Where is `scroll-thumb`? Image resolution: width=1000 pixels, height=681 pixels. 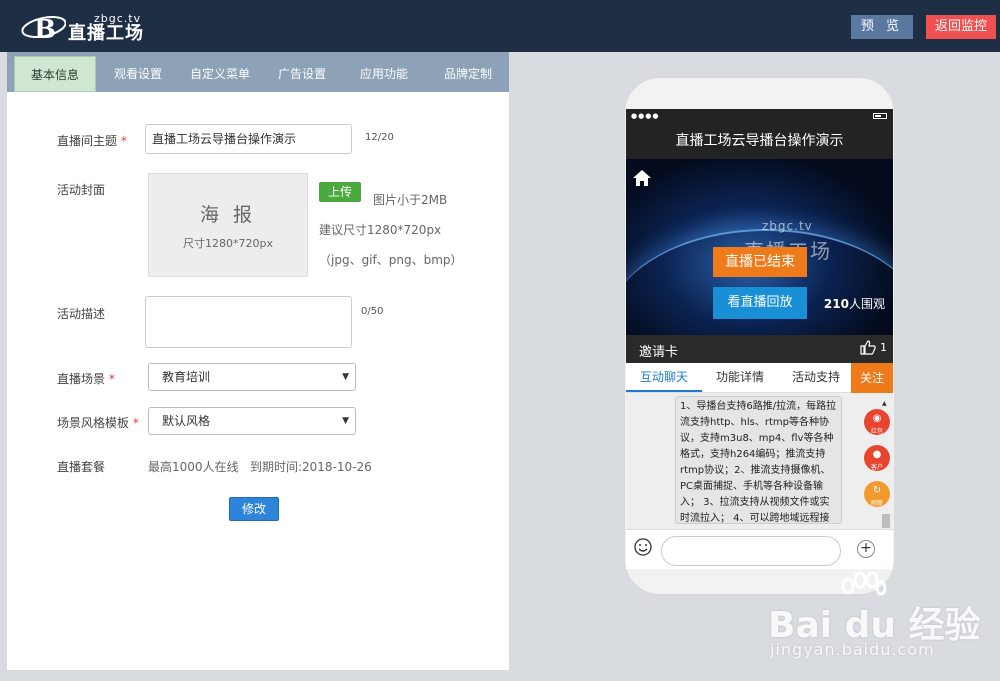 scroll-thumb is located at coordinates (886, 521).